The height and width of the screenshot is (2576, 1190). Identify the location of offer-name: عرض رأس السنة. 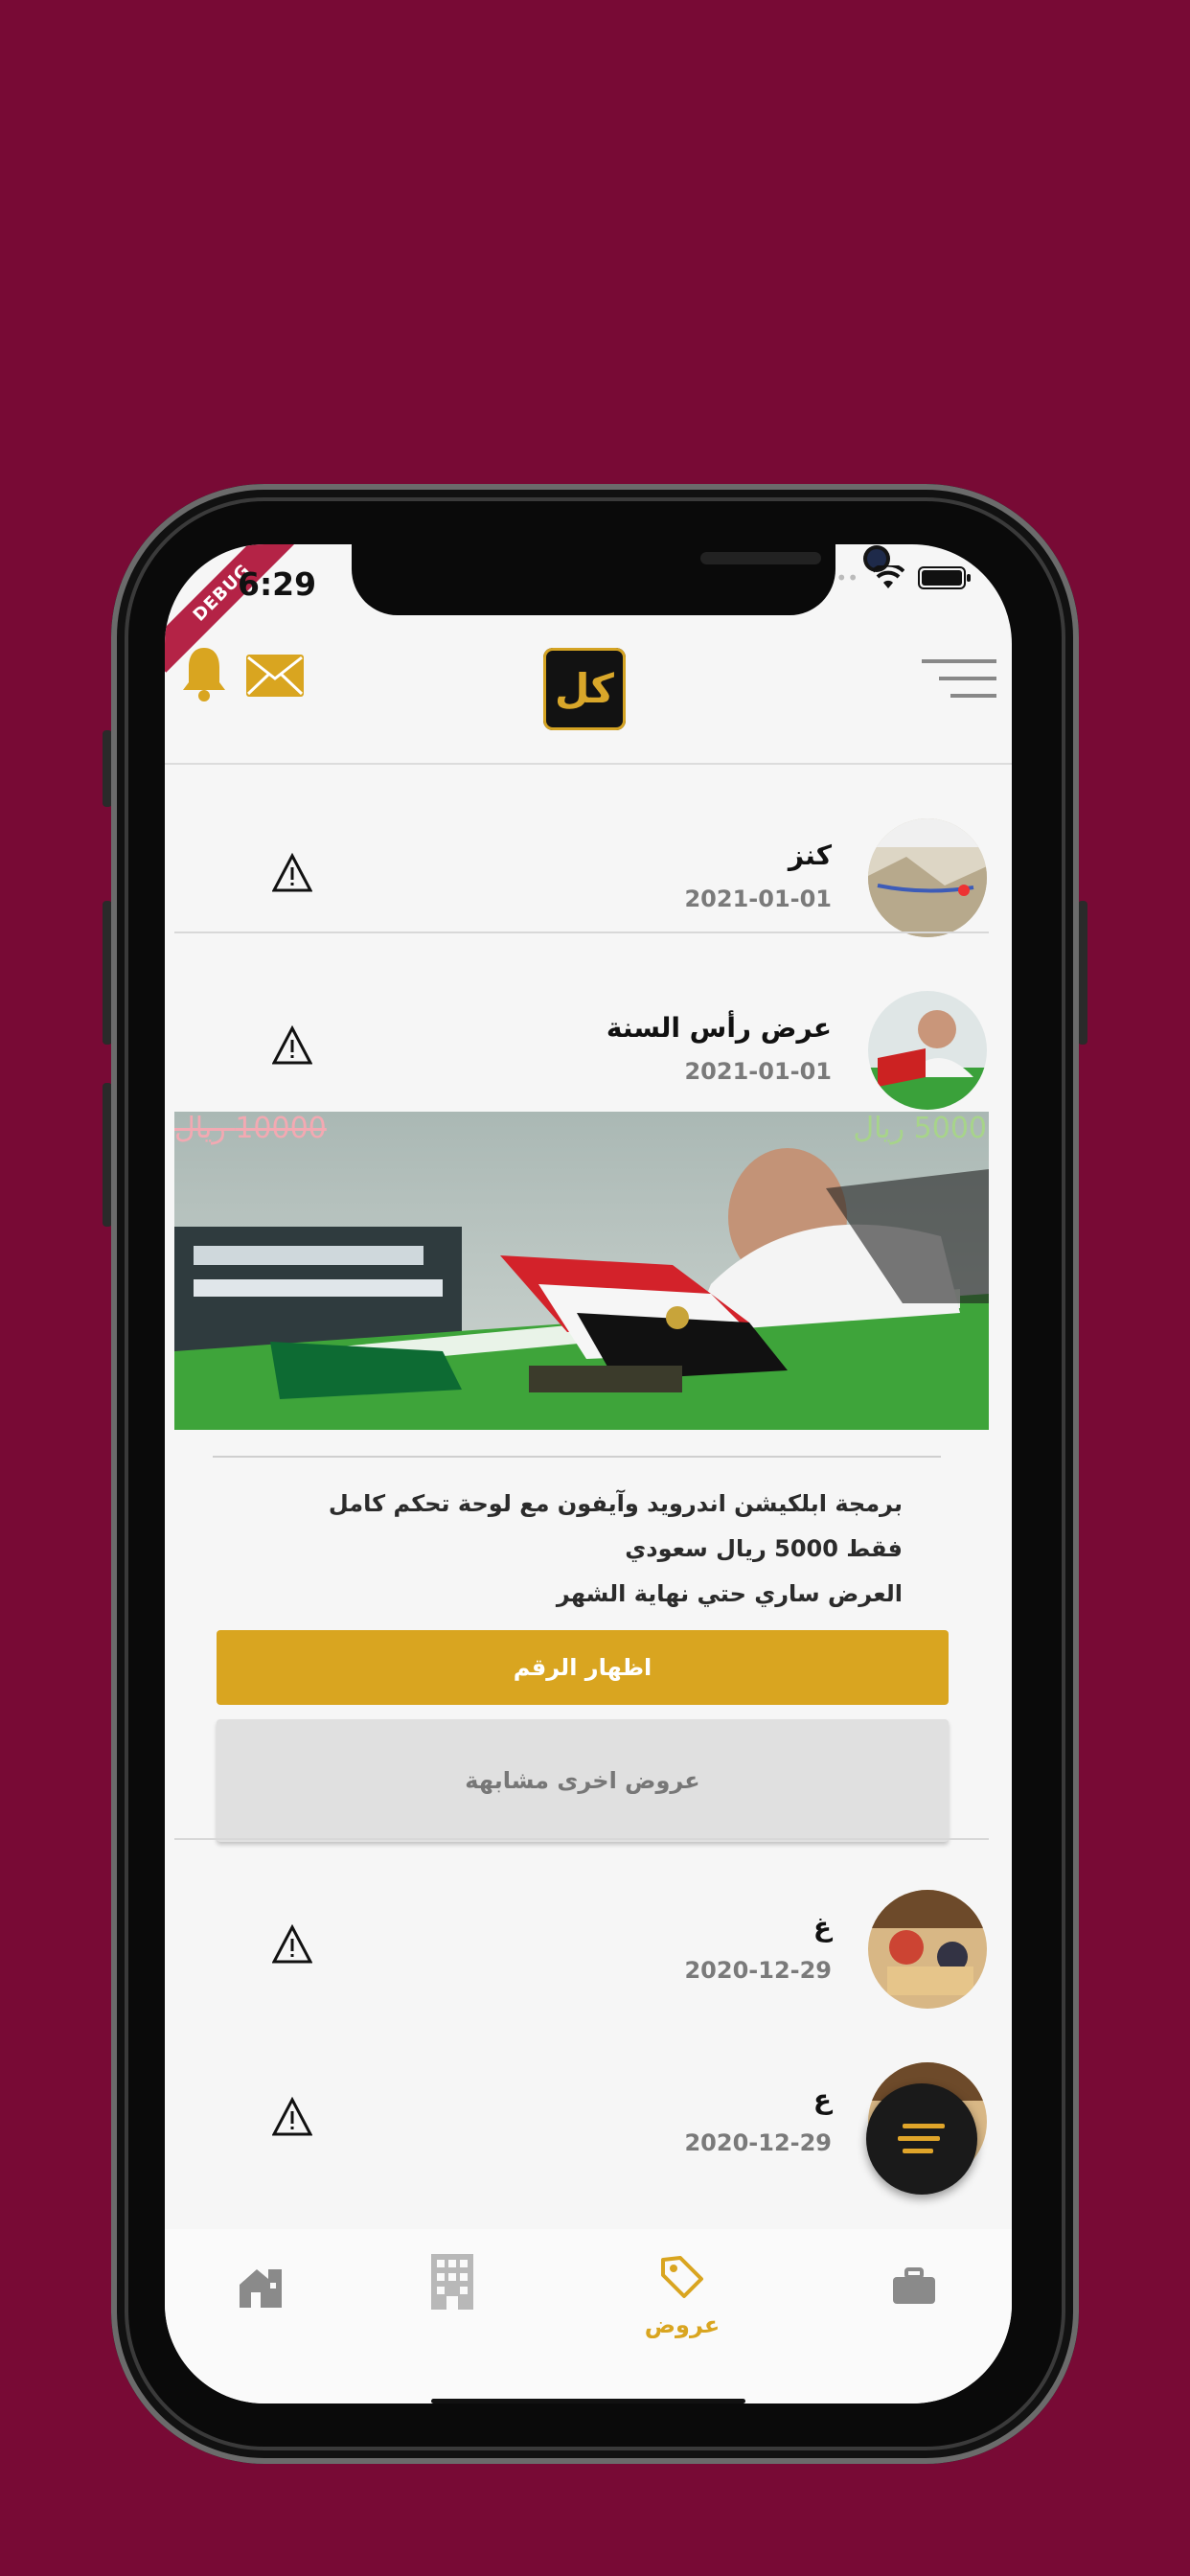
(719, 1028).